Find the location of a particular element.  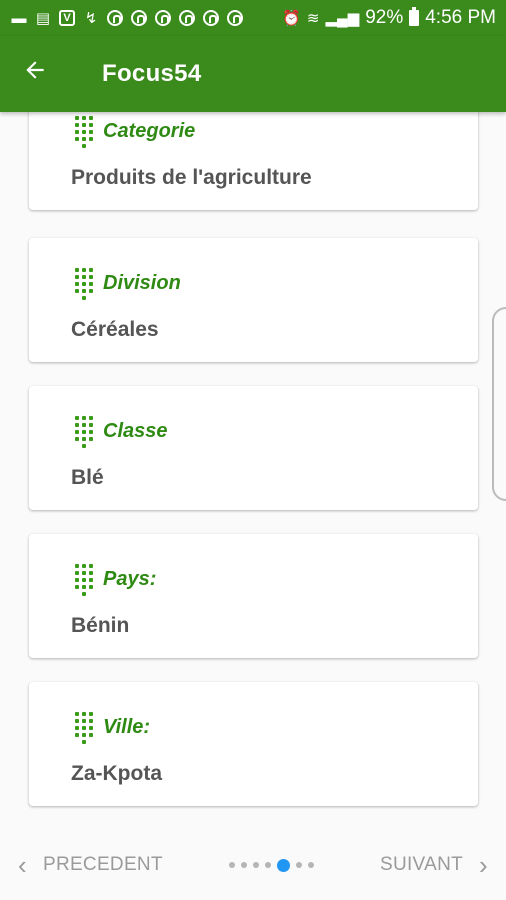

card-value: Produits de l'agriculture is located at coordinates (191, 177).